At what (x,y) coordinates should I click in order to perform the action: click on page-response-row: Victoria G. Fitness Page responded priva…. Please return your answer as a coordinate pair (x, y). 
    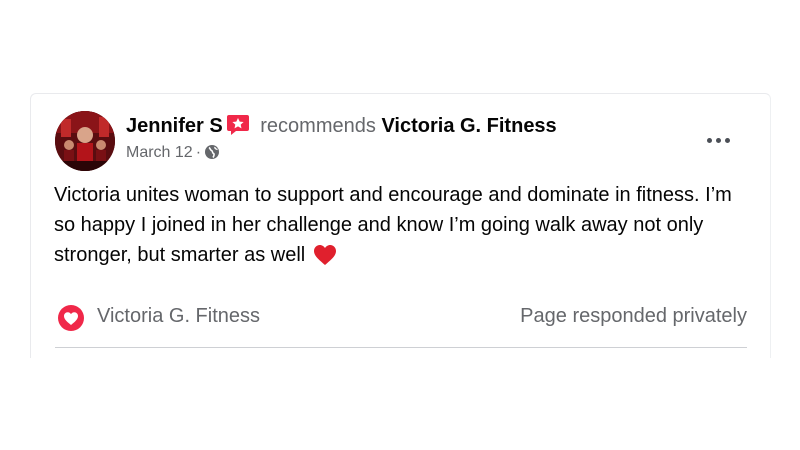
    Looking at the image, I should click on (402, 317).